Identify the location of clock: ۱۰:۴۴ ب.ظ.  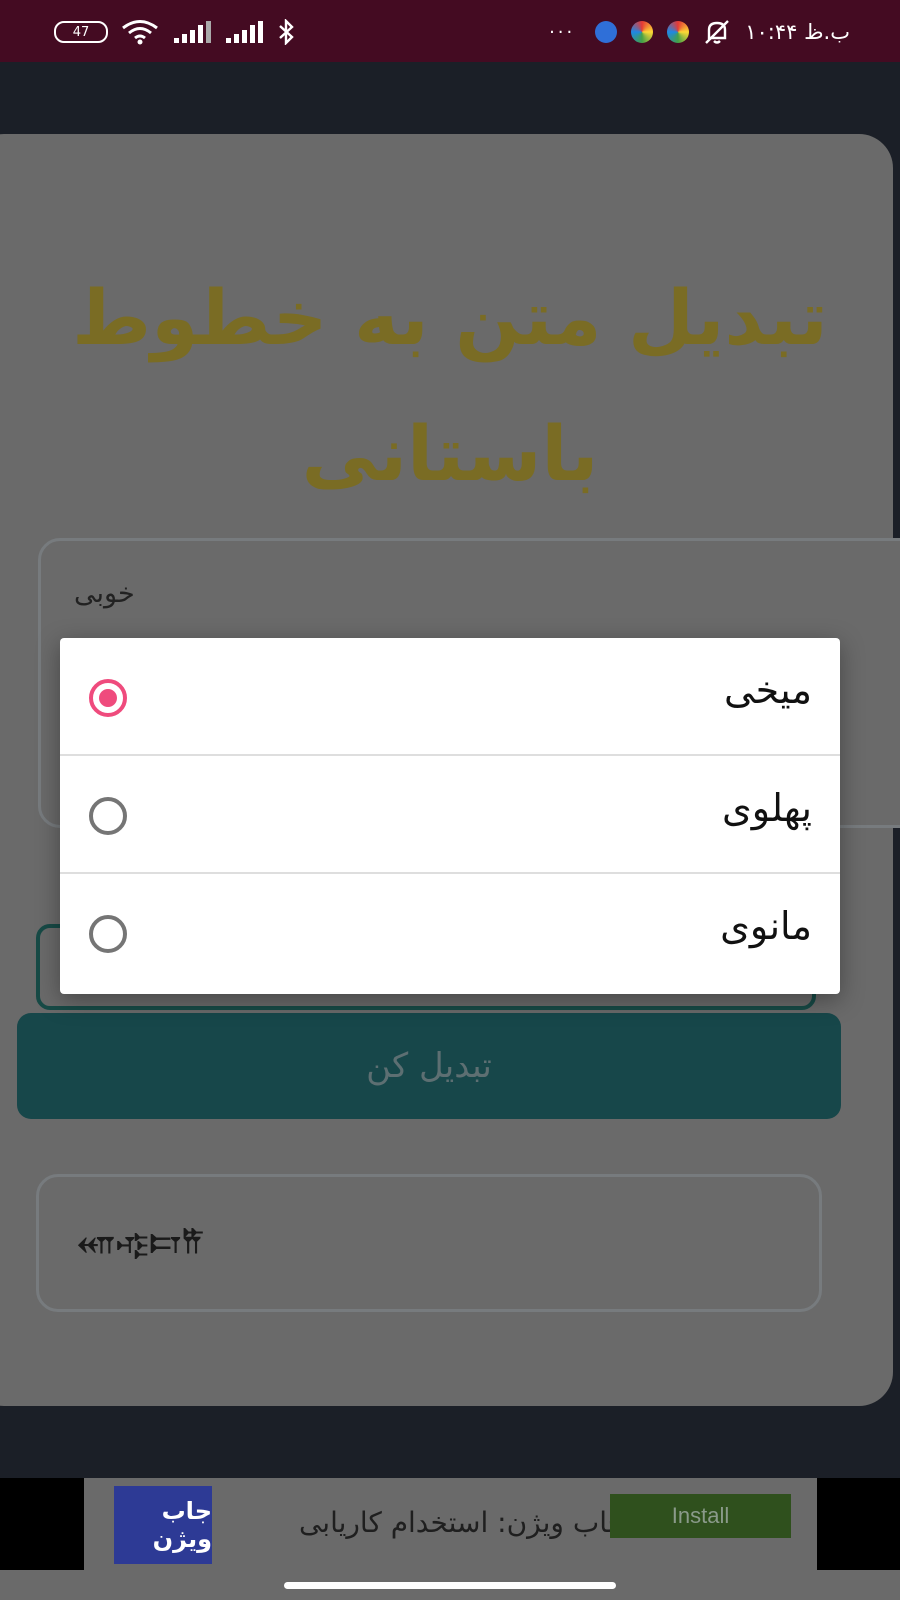
(797, 32).